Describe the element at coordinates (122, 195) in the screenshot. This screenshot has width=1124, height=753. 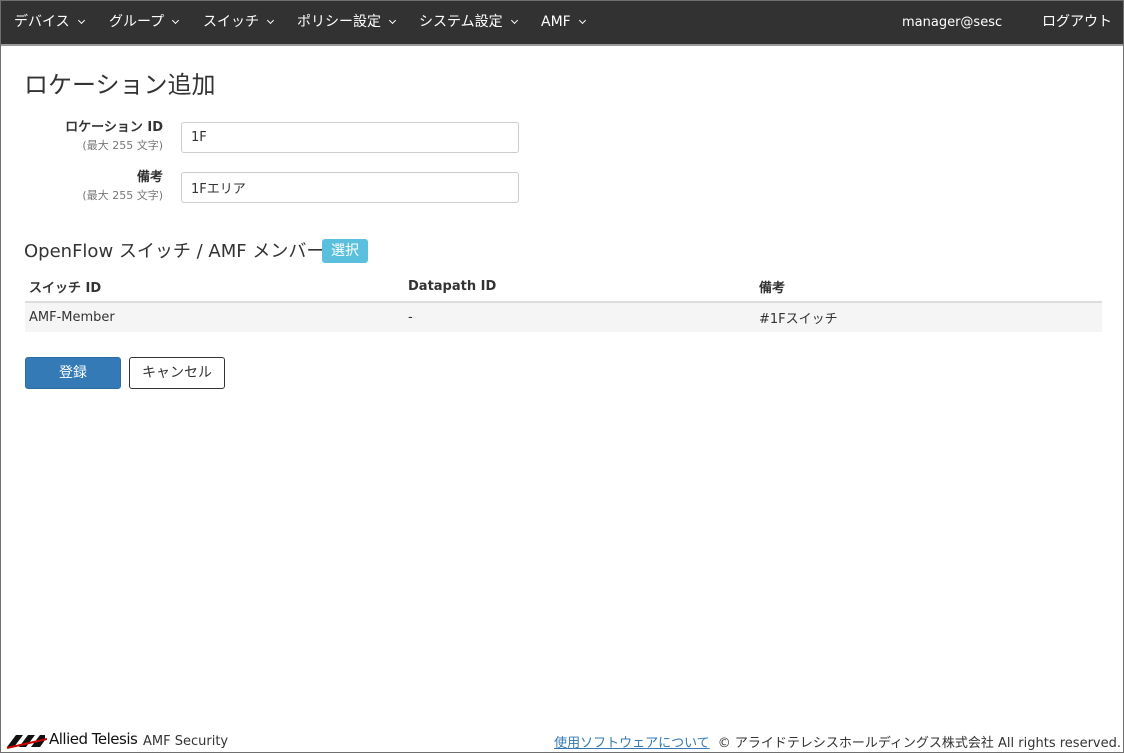
I see `remarks-hint: (最大 255 文字)` at that location.